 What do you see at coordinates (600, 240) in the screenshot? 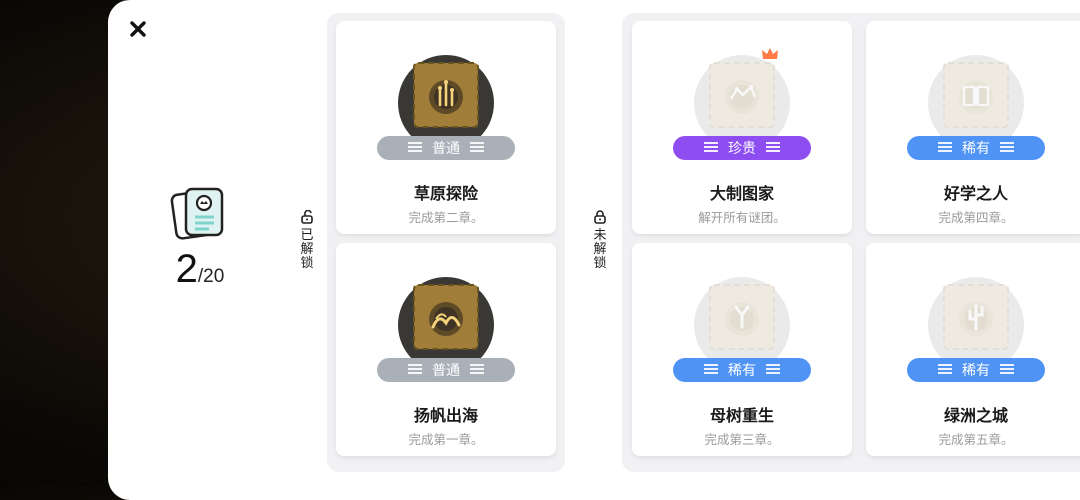
I see `locked-section-label: 未 解 锁` at bounding box center [600, 240].